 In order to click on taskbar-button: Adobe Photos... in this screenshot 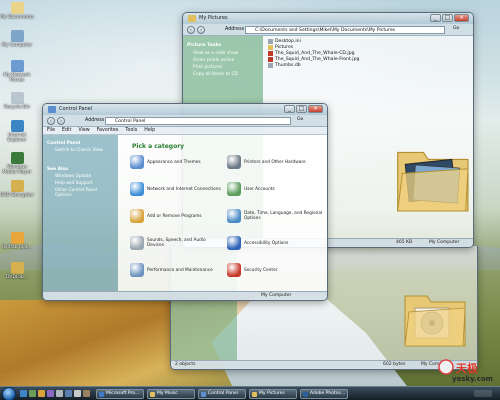, I will do `click(324, 394)`.